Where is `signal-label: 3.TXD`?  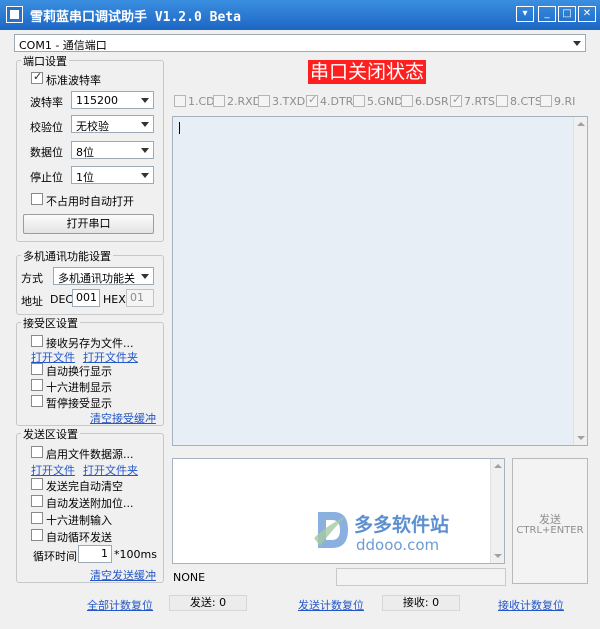
signal-label: 3.TXD is located at coordinates (289, 101).